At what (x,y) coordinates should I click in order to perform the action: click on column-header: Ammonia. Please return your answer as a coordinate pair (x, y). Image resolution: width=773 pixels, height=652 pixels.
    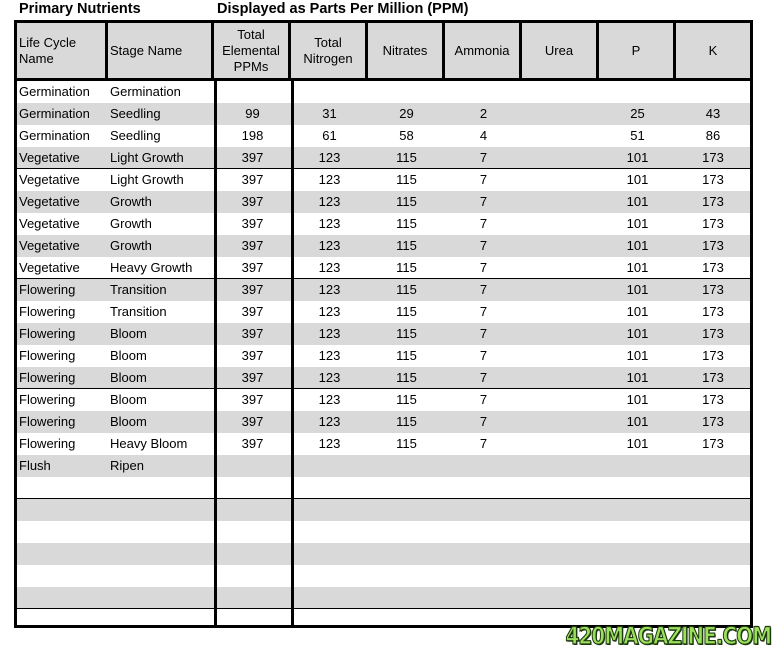
    Looking at the image, I should click on (483, 50).